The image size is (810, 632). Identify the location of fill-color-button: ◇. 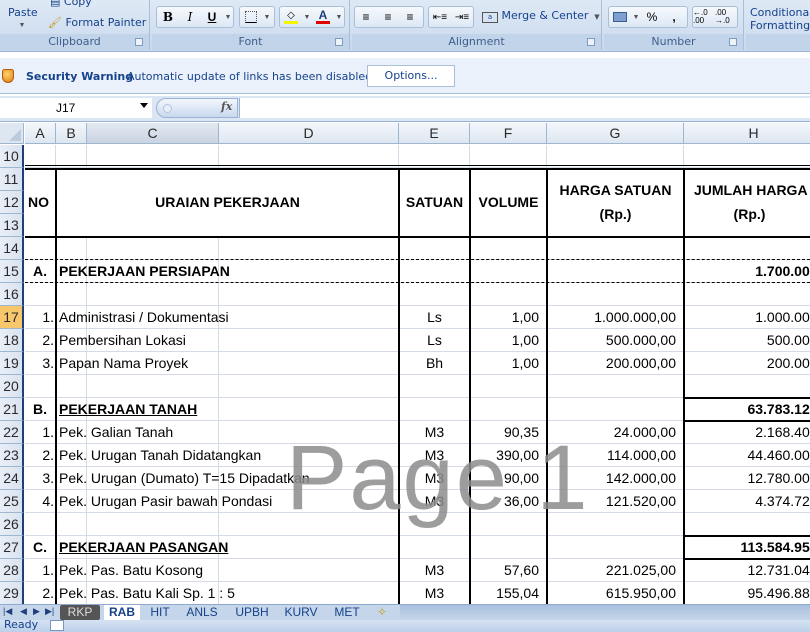
(291, 17).